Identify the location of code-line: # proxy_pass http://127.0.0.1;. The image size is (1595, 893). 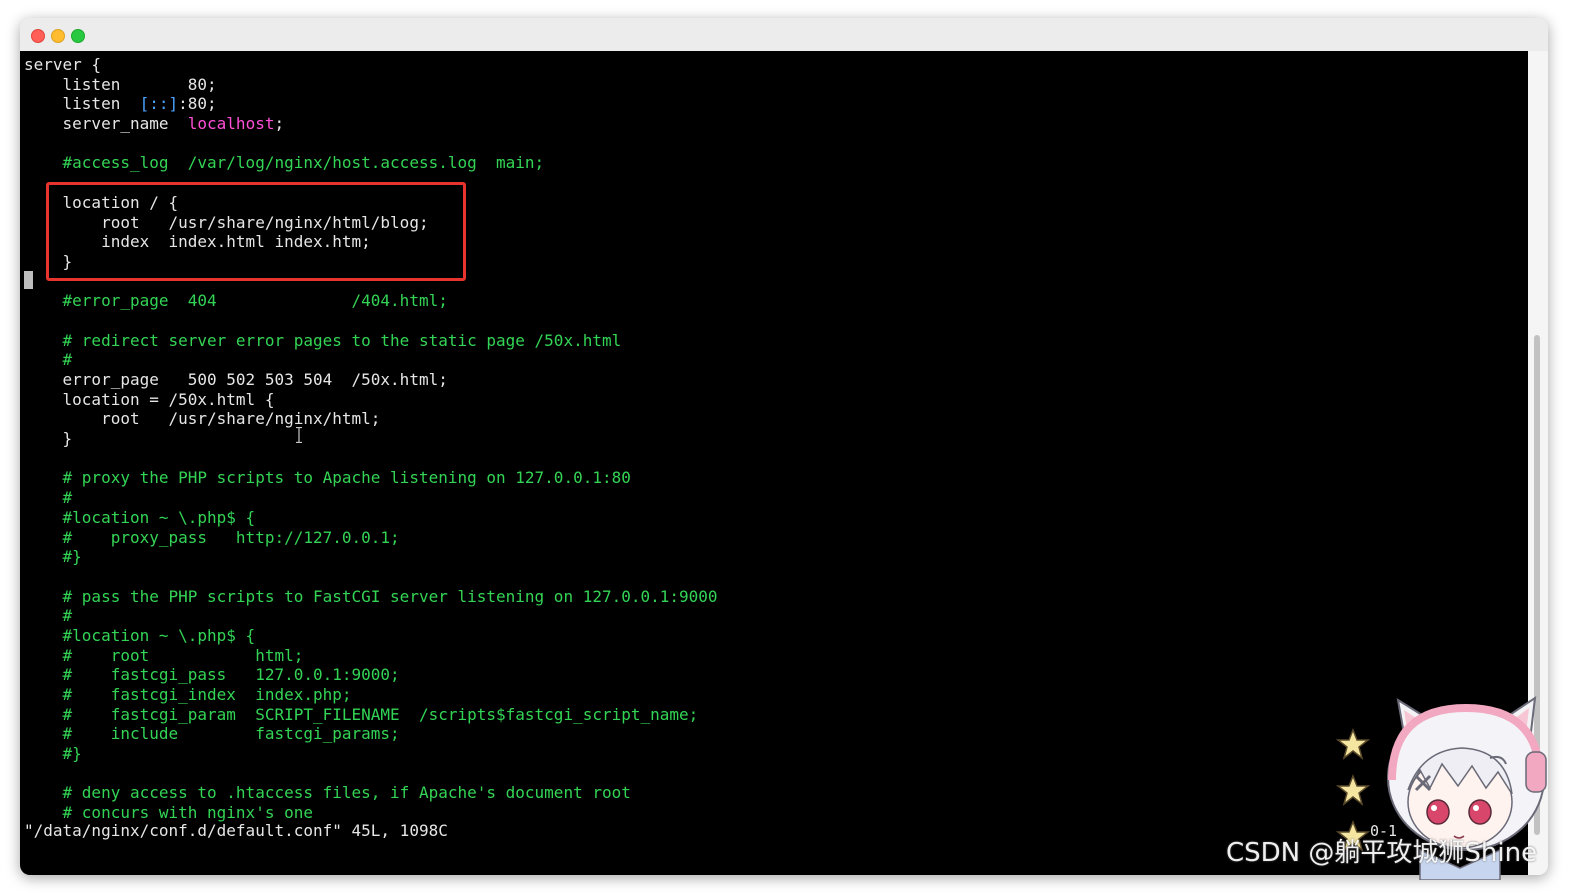
(371, 538).